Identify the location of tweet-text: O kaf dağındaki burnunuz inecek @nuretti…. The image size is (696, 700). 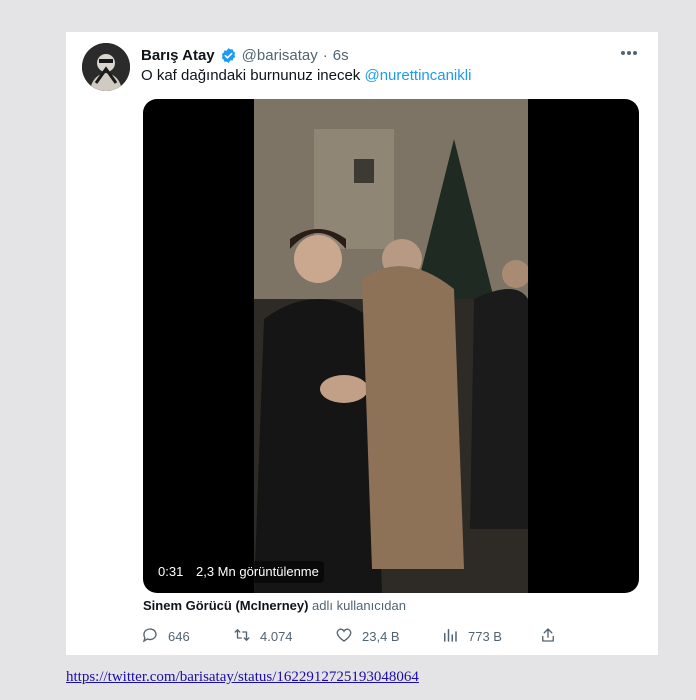
(306, 75).